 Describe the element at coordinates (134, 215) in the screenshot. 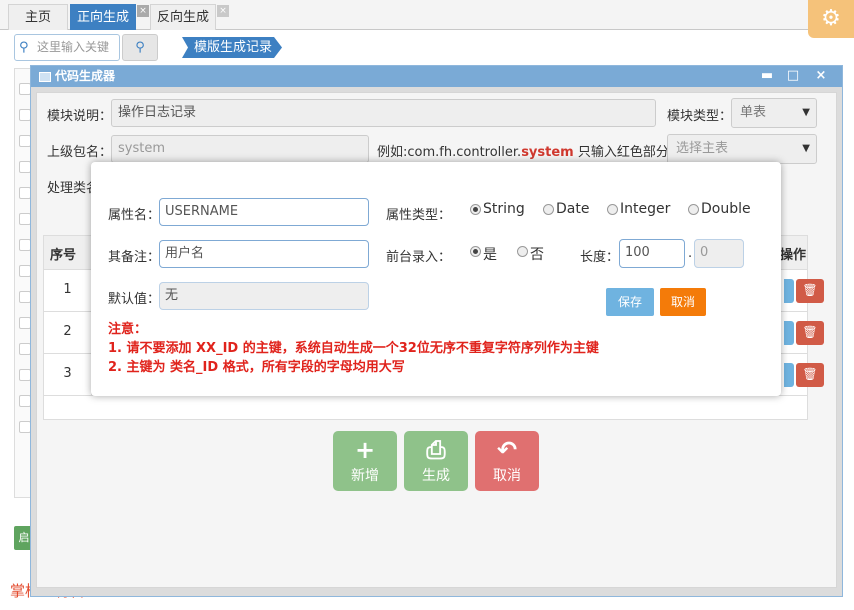

I see `prop-name-label: 属性名：` at that location.